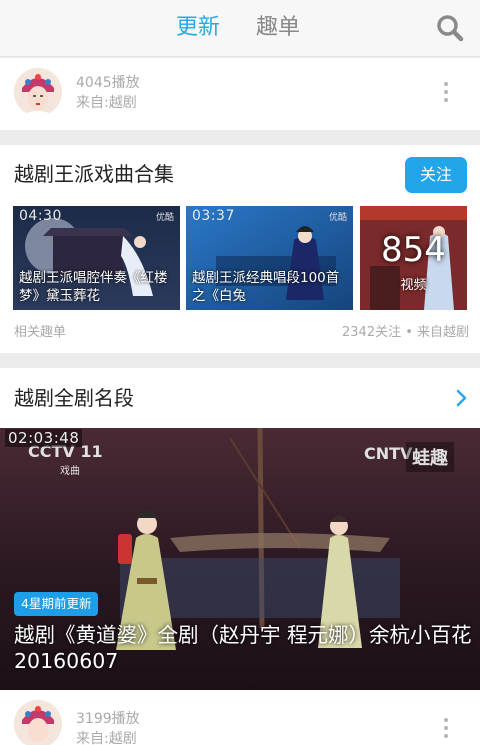 The height and width of the screenshot is (745, 480). Describe the element at coordinates (413, 285) in the screenshot. I see `video-count-label: 视频` at that location.